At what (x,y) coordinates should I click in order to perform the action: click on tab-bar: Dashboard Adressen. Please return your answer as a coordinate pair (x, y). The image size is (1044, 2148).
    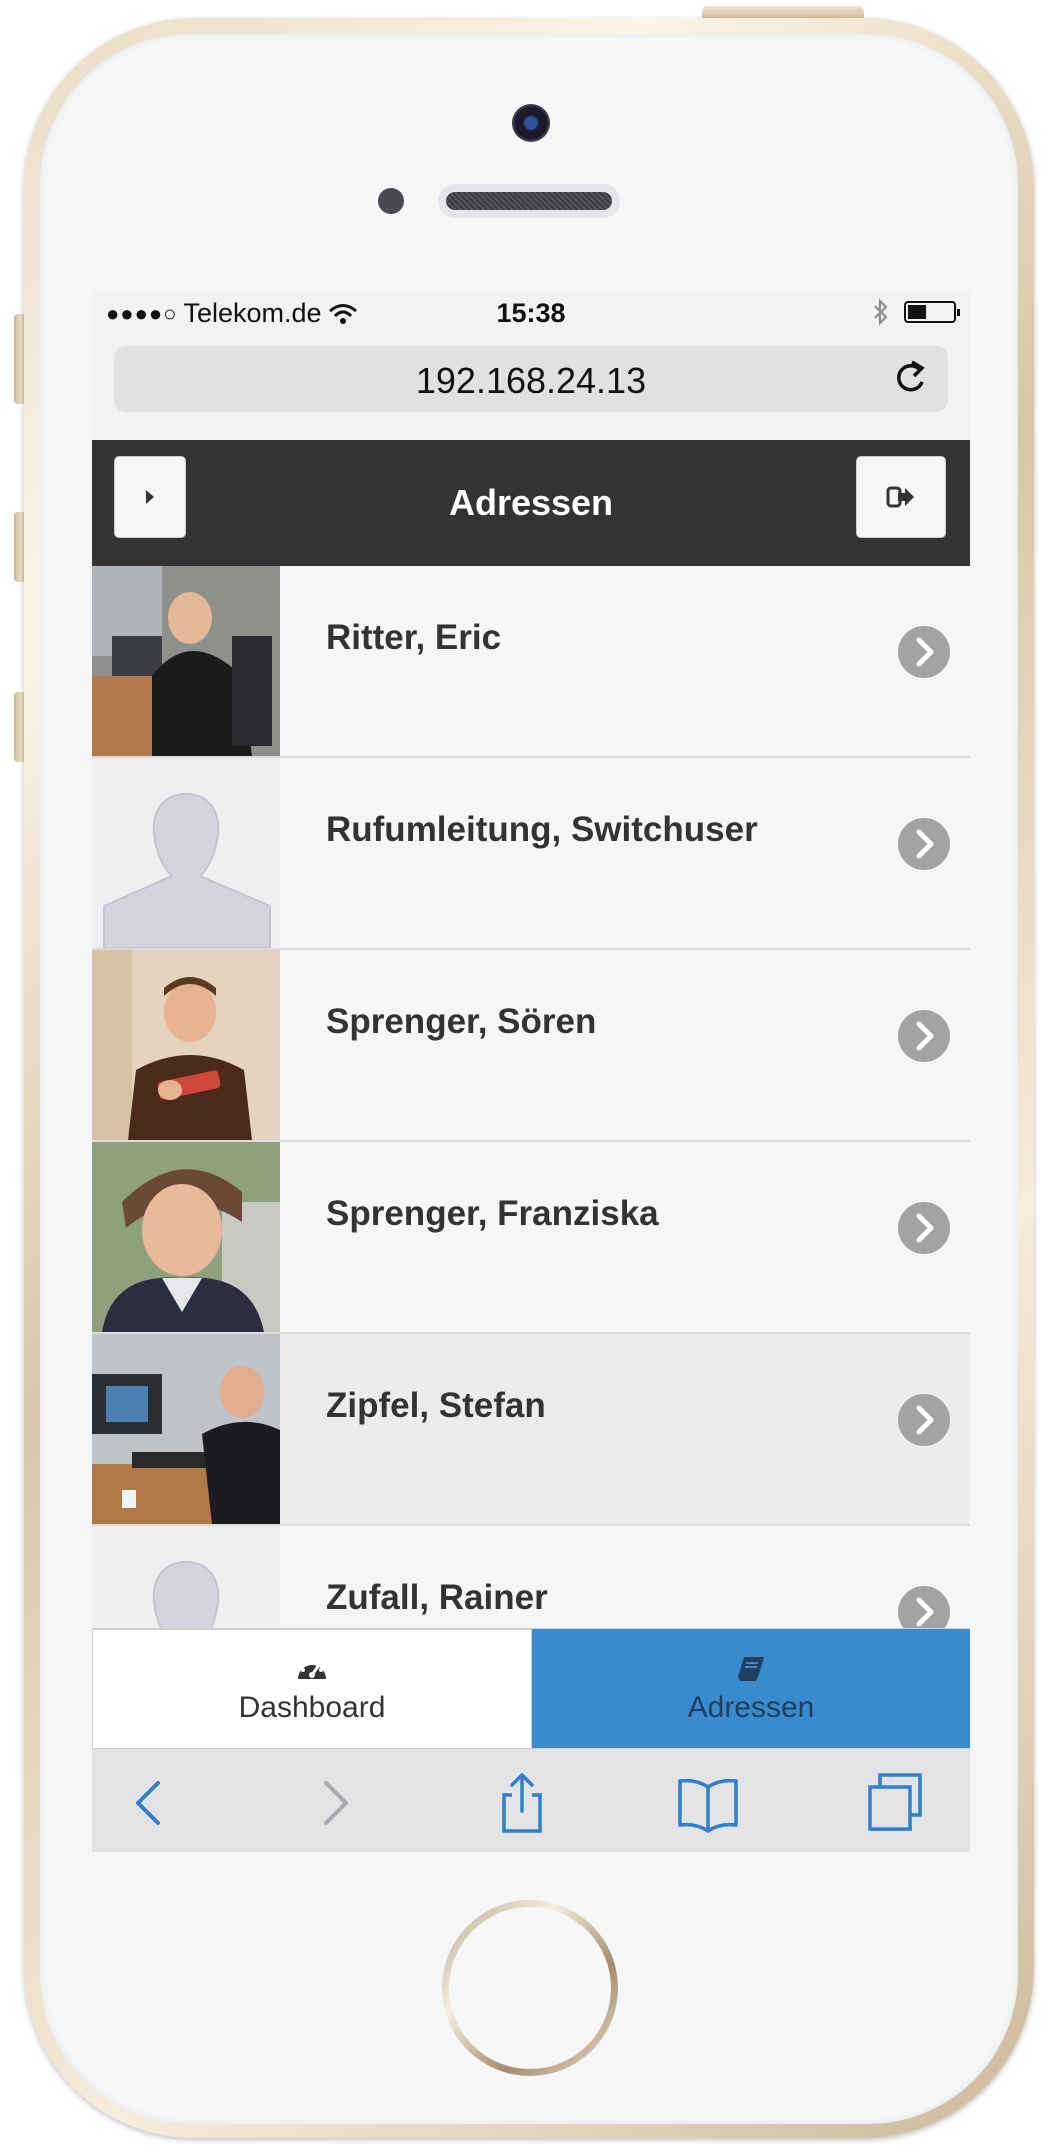
    Looking at the image, I should click on (531, 1688).